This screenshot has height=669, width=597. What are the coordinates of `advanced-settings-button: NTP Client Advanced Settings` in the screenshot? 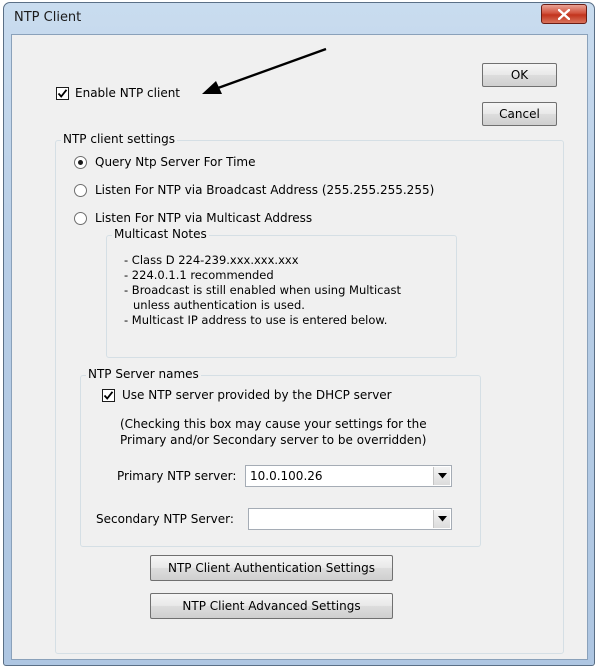 It's located at (271, 606).